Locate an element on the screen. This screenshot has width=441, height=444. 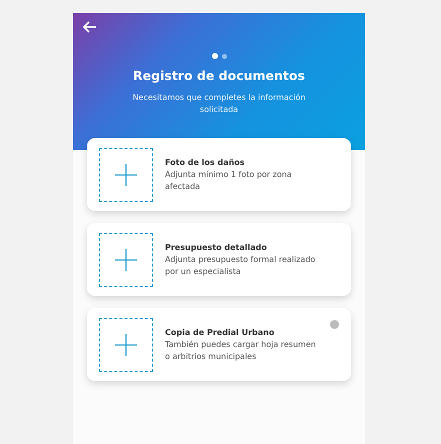
document-description: También puedes cargar hoja resumen o arbitrios municipales is located at coordinates (241, 350).